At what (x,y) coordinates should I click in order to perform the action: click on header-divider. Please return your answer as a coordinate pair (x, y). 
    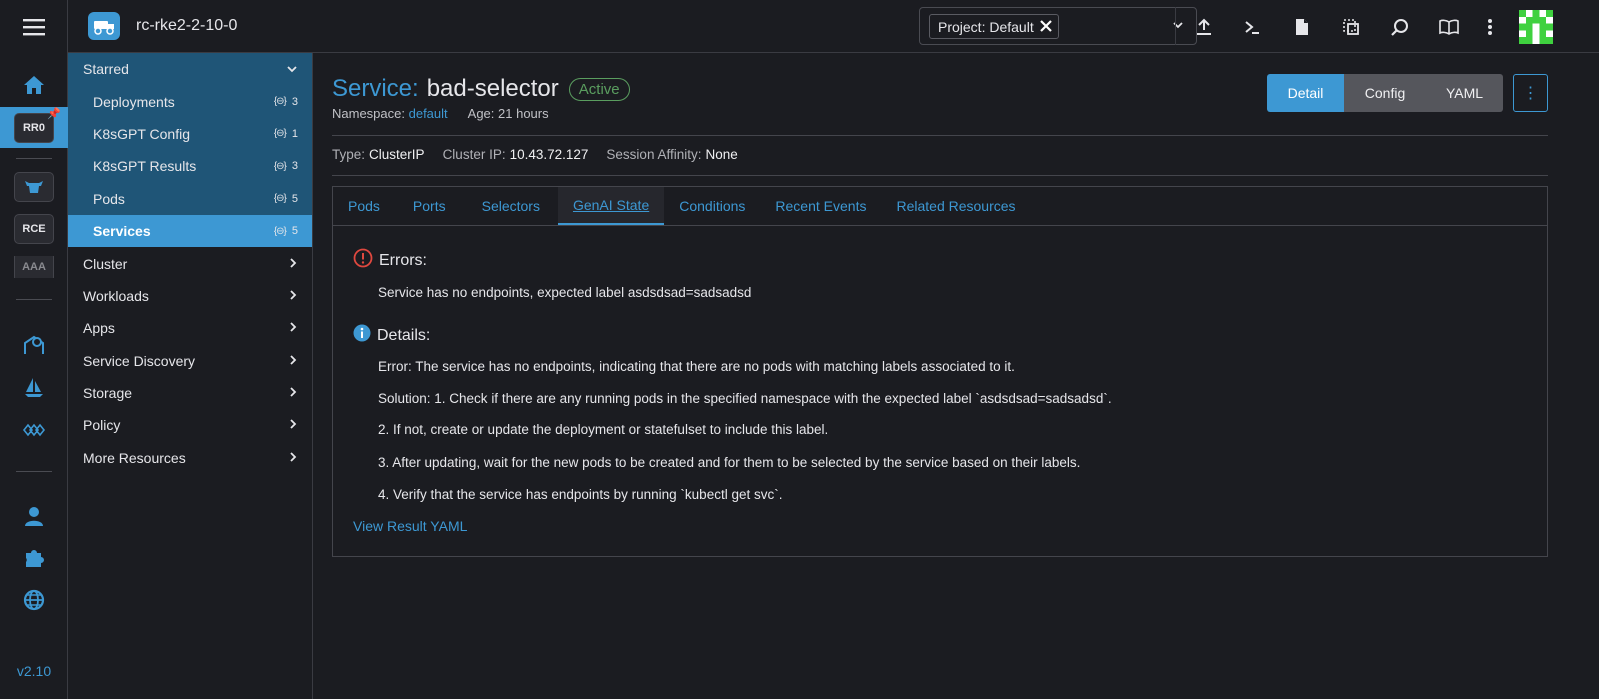
    Looking at the image, I should click on (1175, 26).